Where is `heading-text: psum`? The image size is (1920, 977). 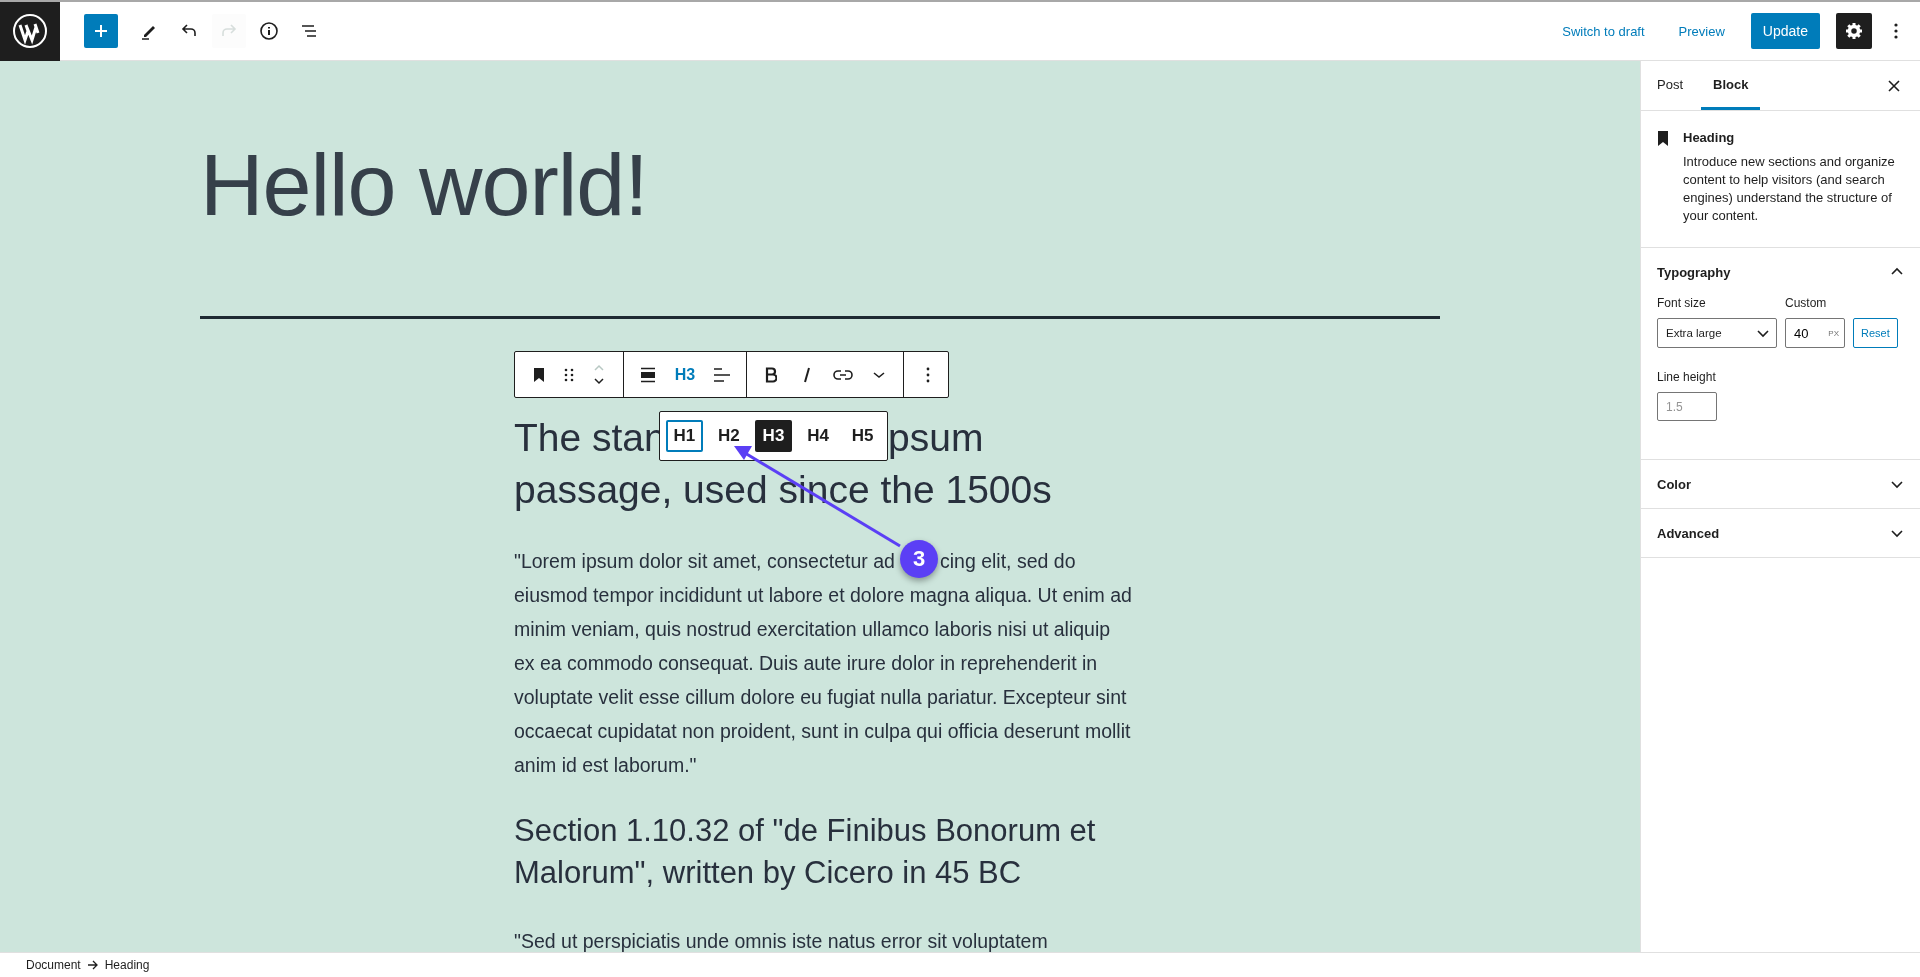
heading-text: psum is located at coordinates (936, 438).